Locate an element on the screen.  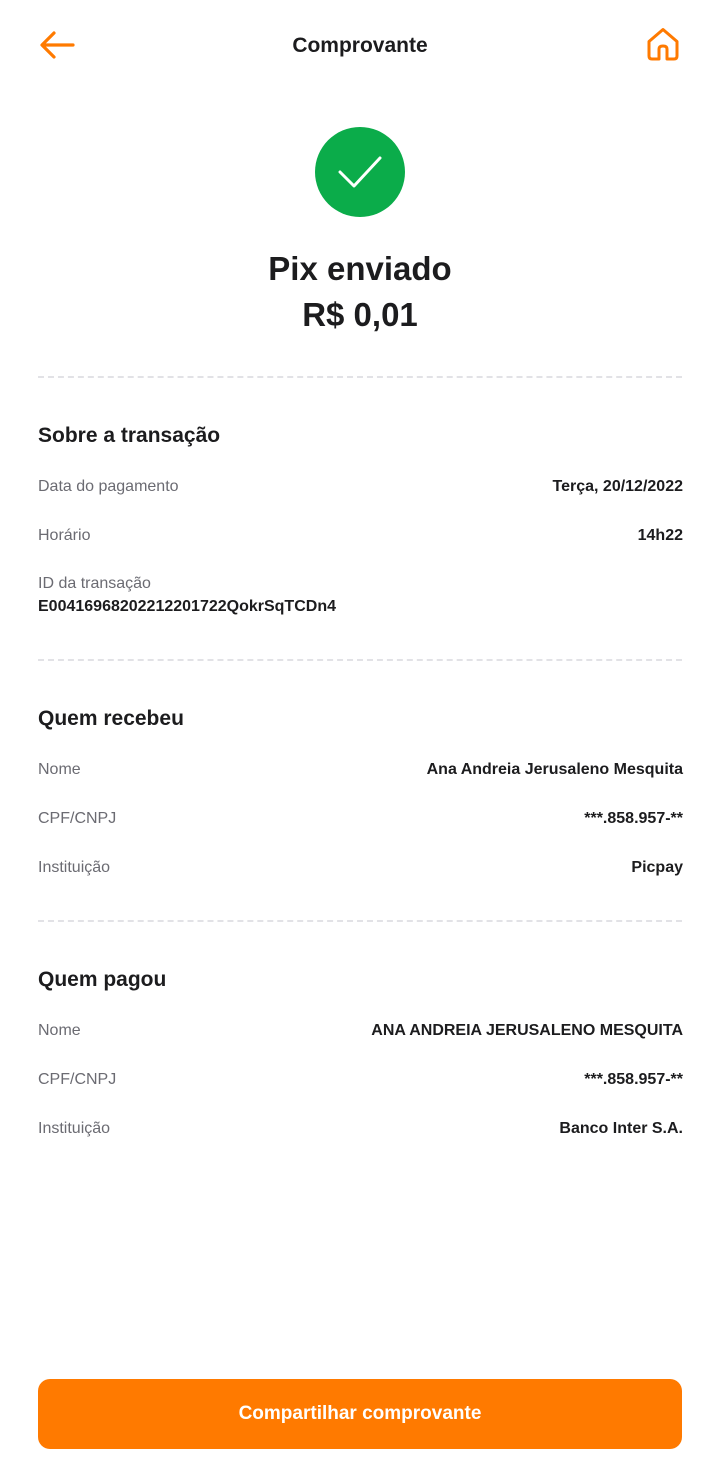
success-badge is located at coordinates (360, 172).